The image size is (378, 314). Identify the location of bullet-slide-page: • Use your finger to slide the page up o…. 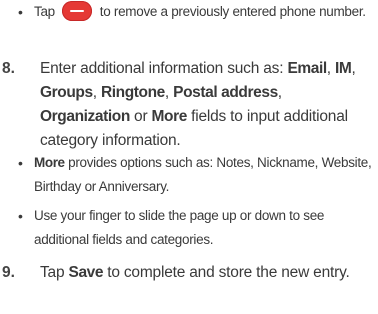
(195, 228).